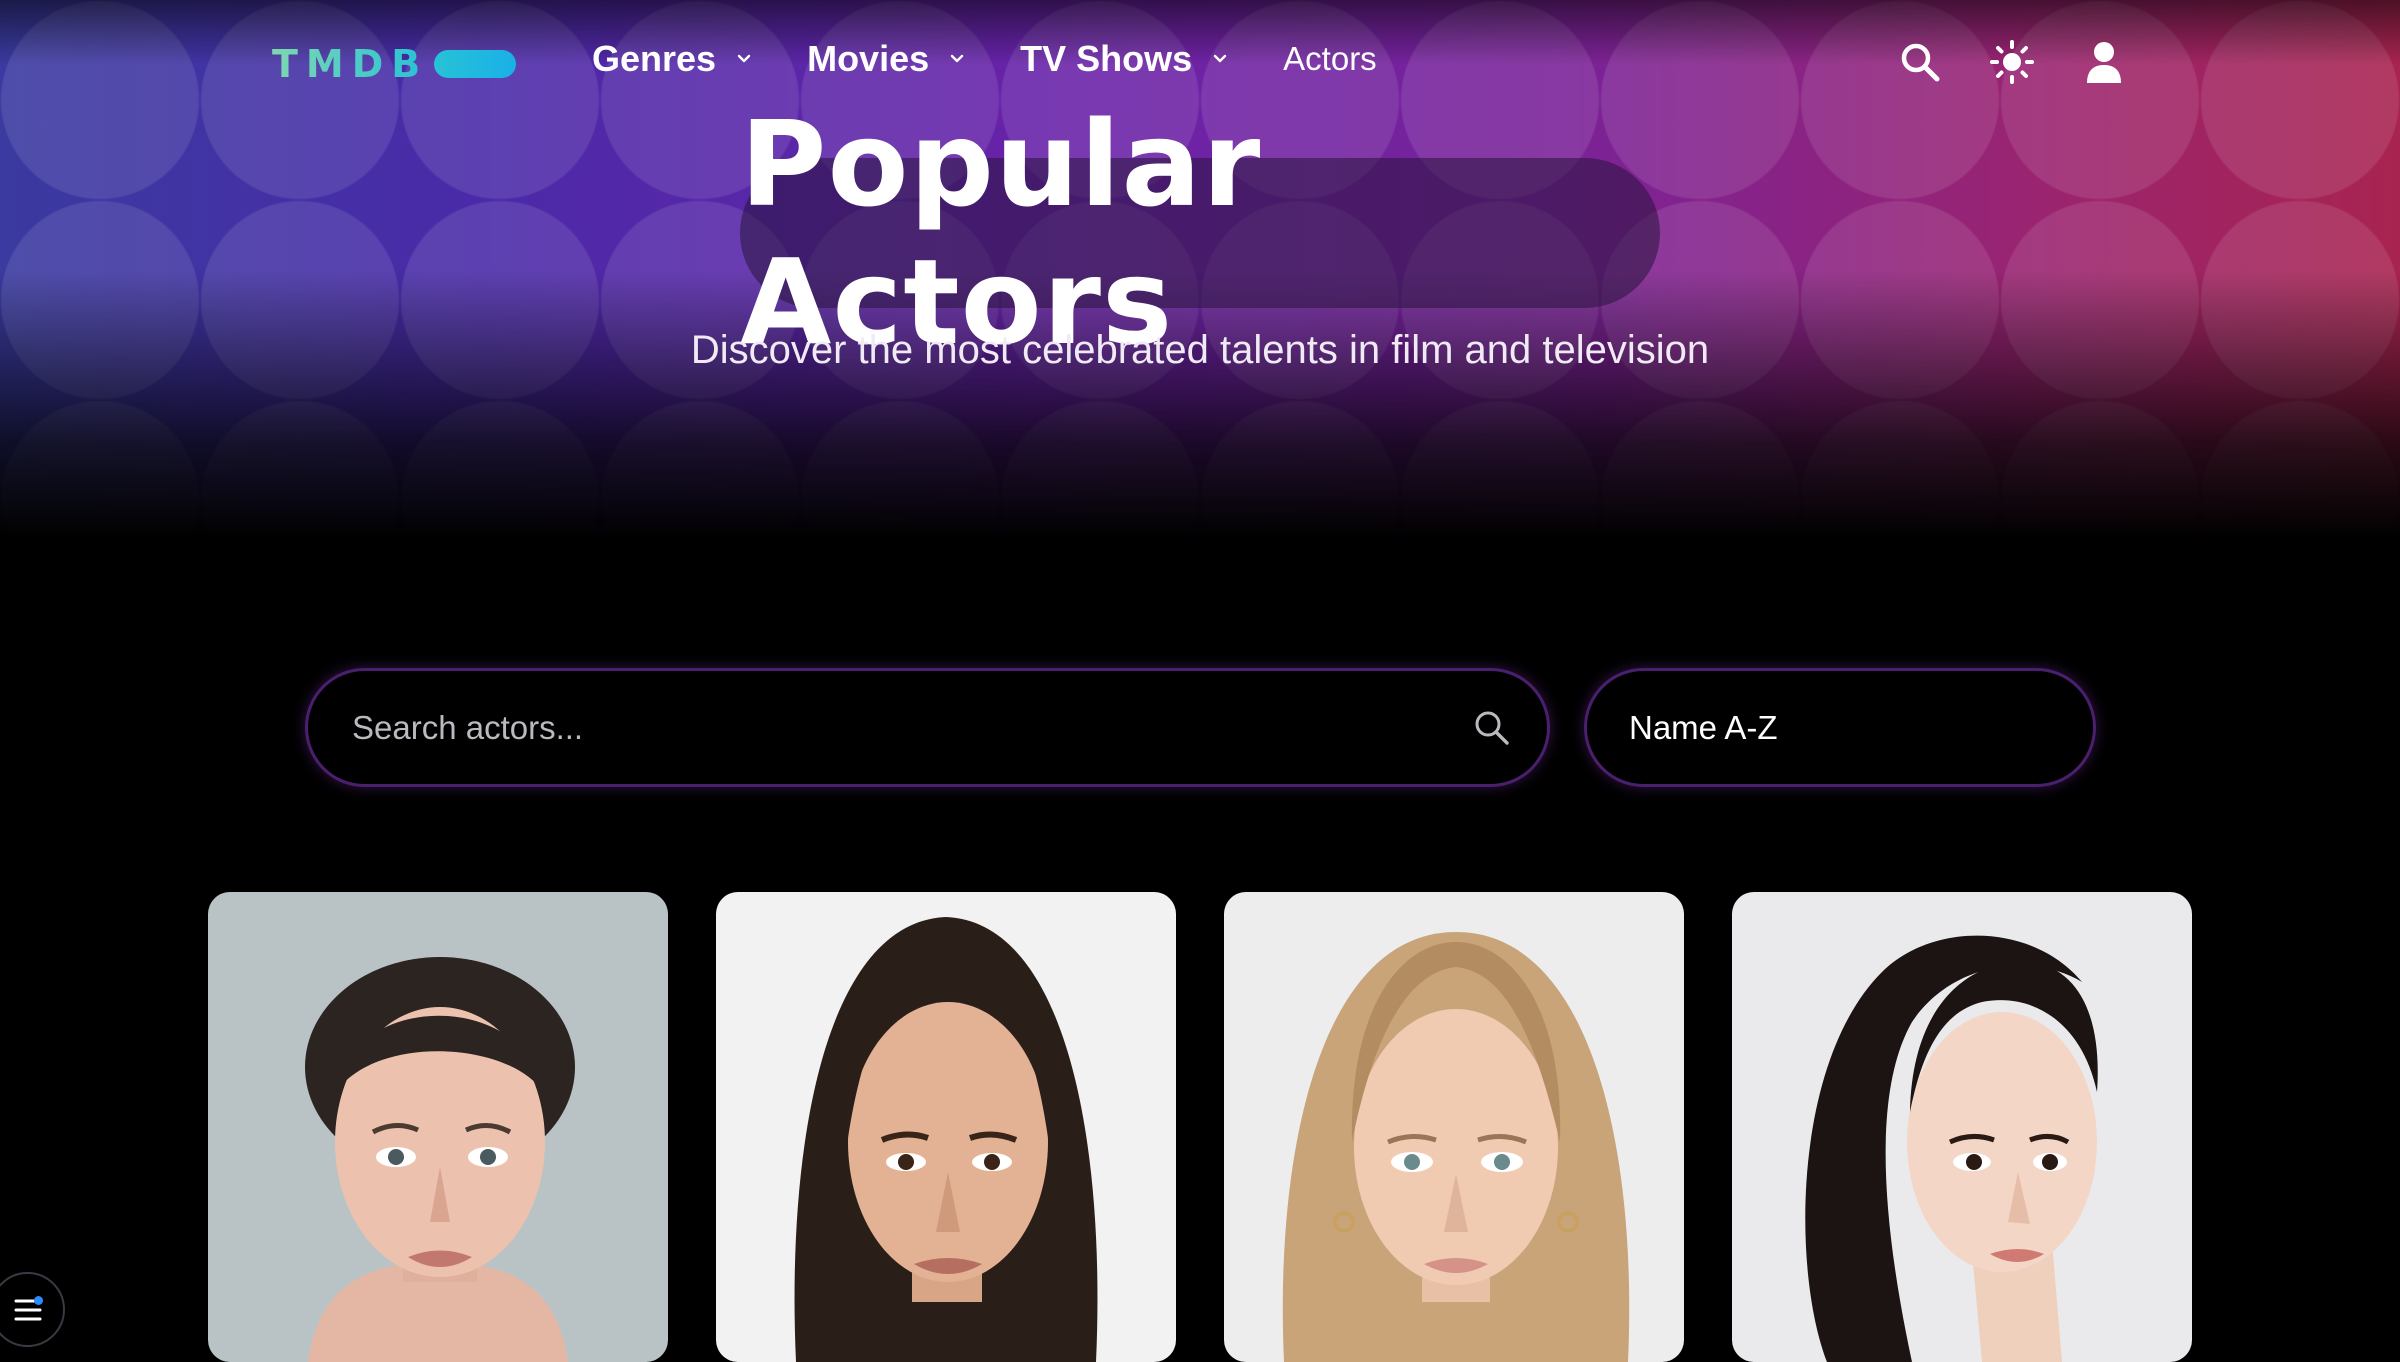 This screenshot has height=1362, width=2400. I want to click on search-icon, so click(1920, 62).